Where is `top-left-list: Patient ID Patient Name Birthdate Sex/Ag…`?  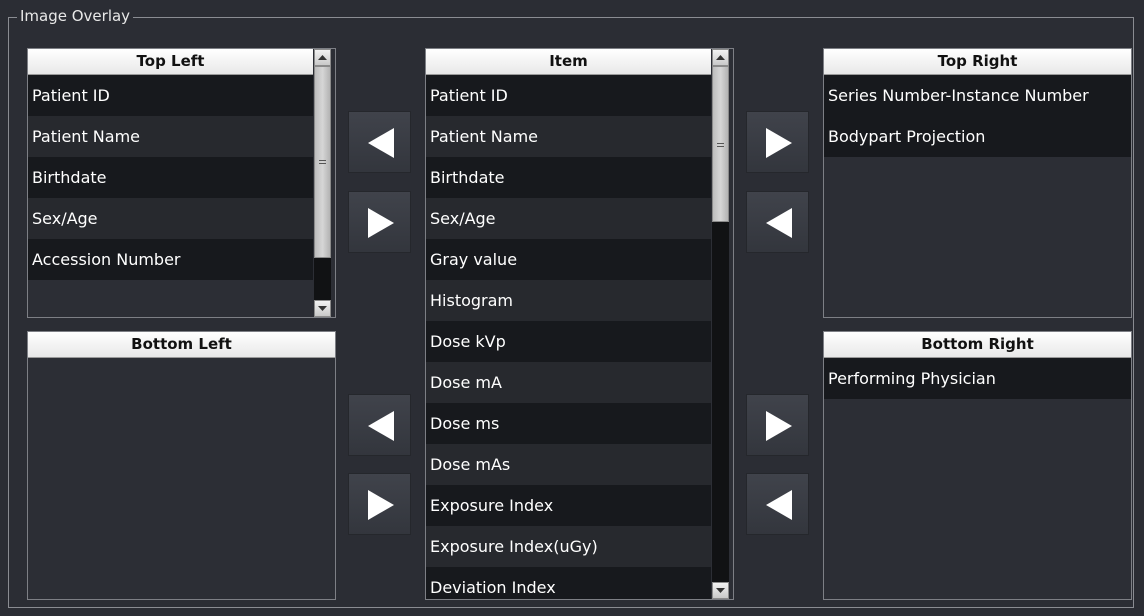
top-left-list: Patient ID Patient Name Birthdate Sex/Ag… is located at coordinates (170, 196).